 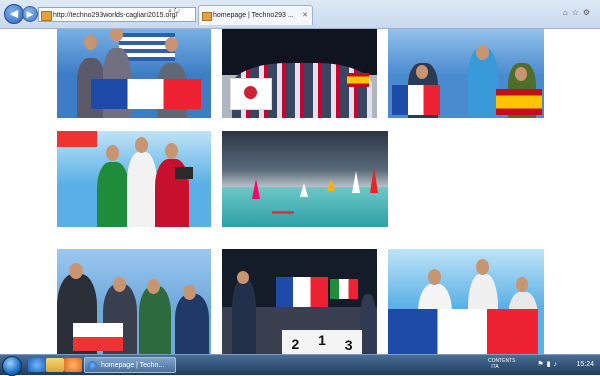 What do you see at coordinates (567, 12) in the screenshot?
I see `home-icon: ⌂` at bounding box center [567, 12].